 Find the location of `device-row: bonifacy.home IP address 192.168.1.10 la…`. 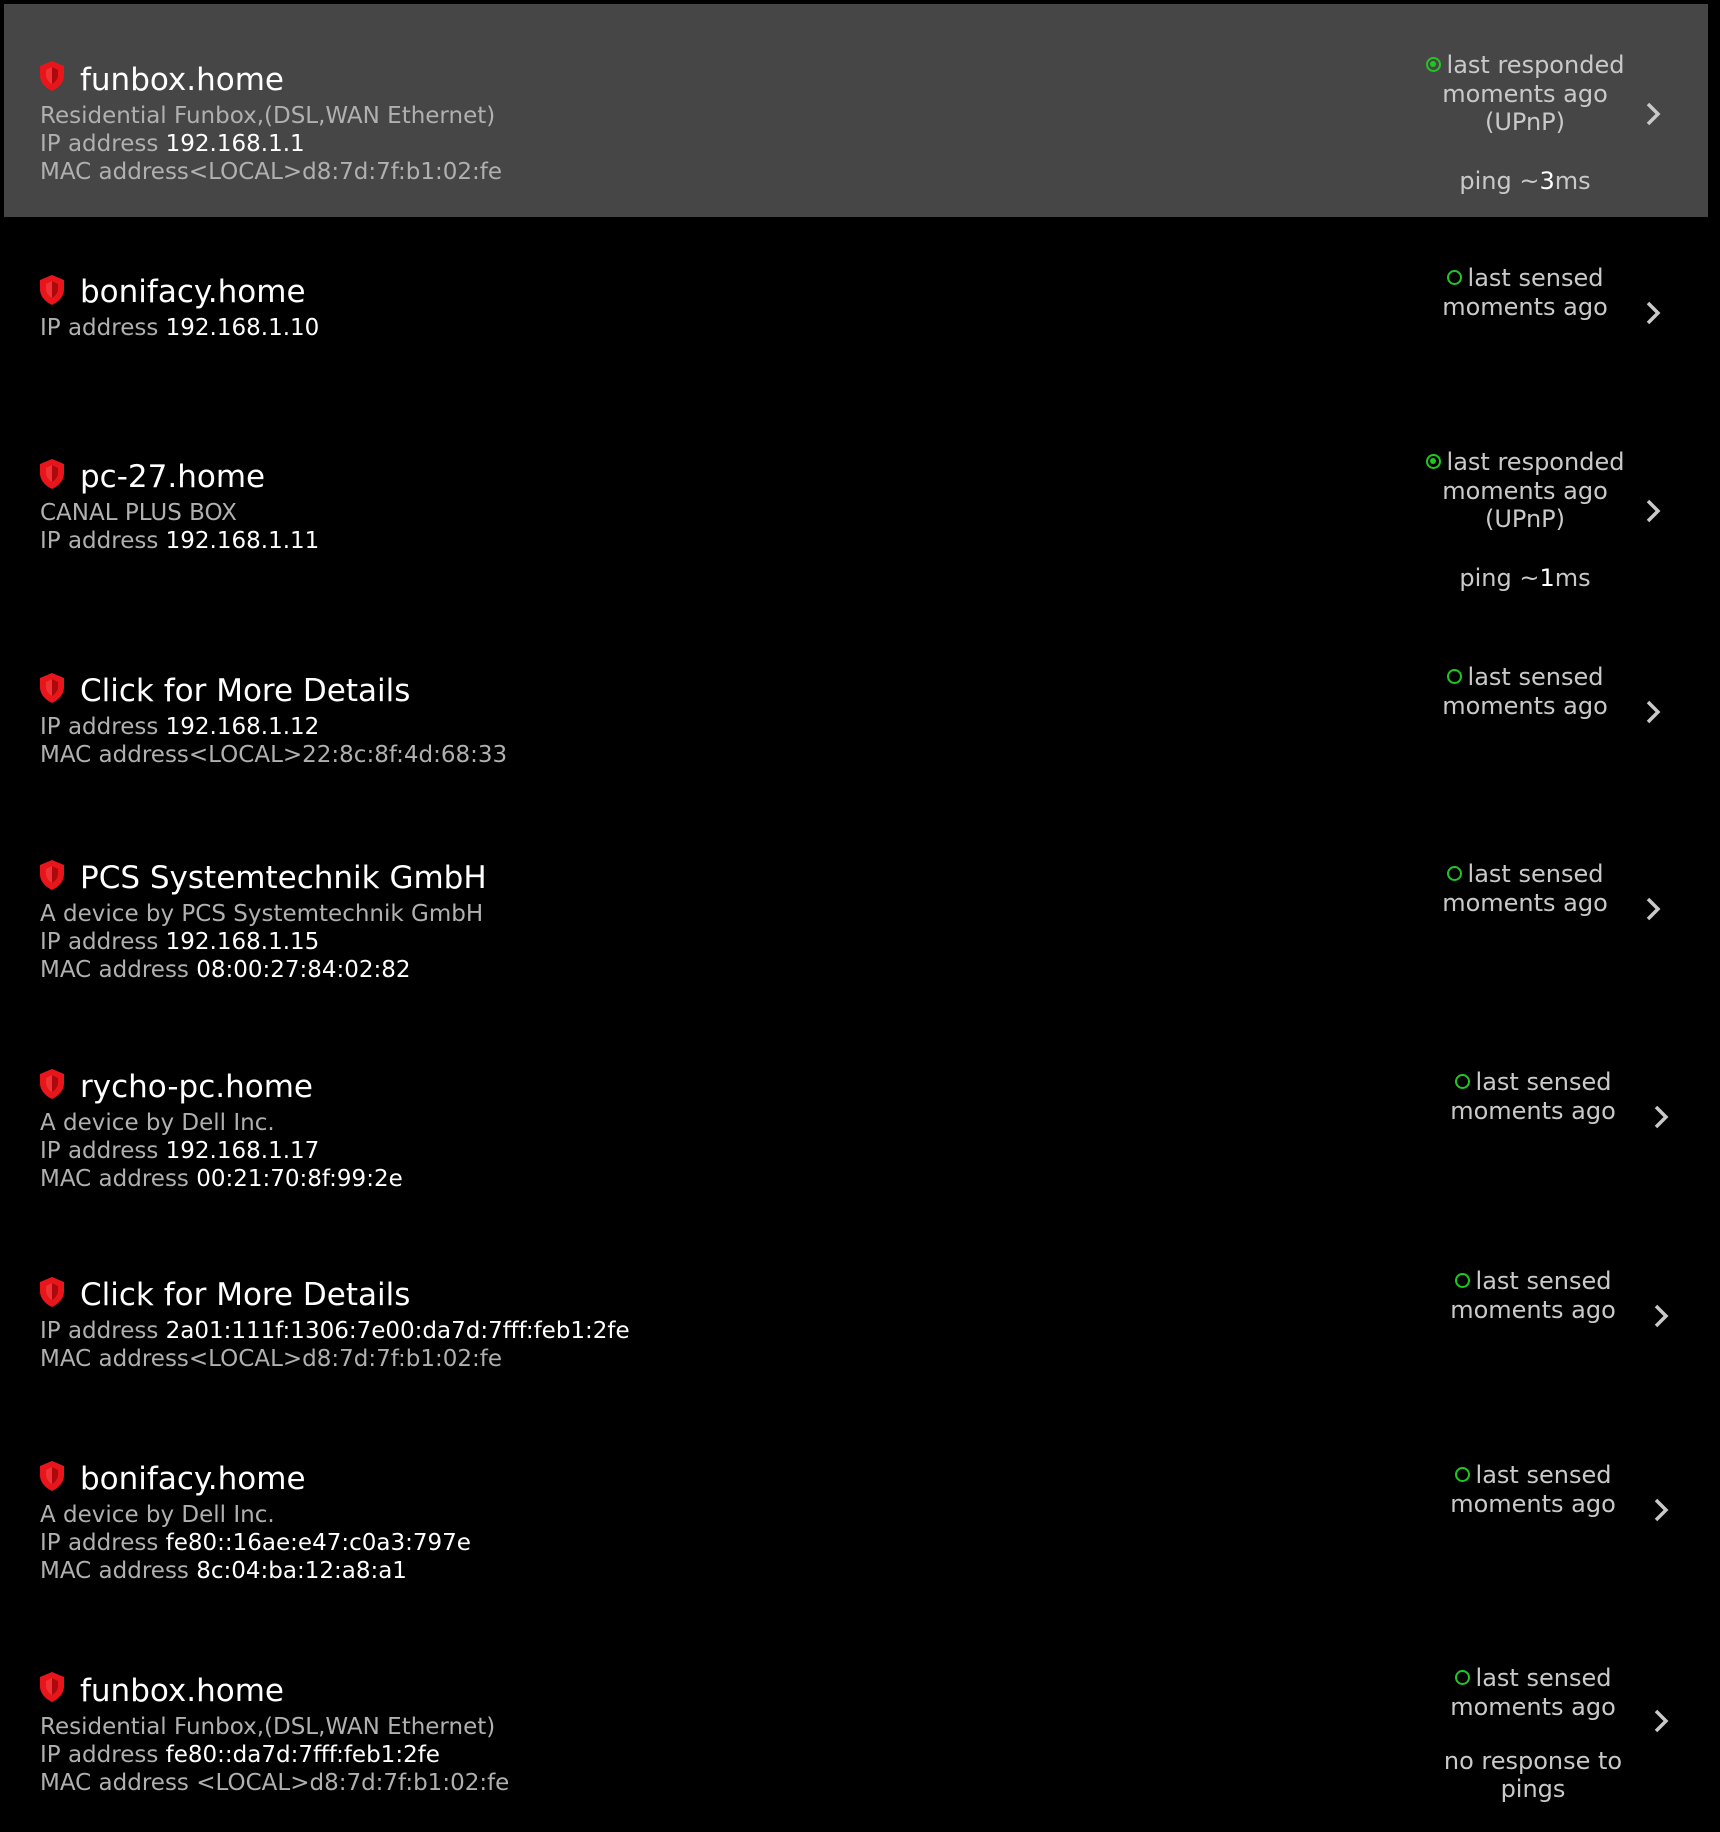

device-row: bonifacy.home IP address 192.168.1.10 la… is located at coordinates (856, 311).